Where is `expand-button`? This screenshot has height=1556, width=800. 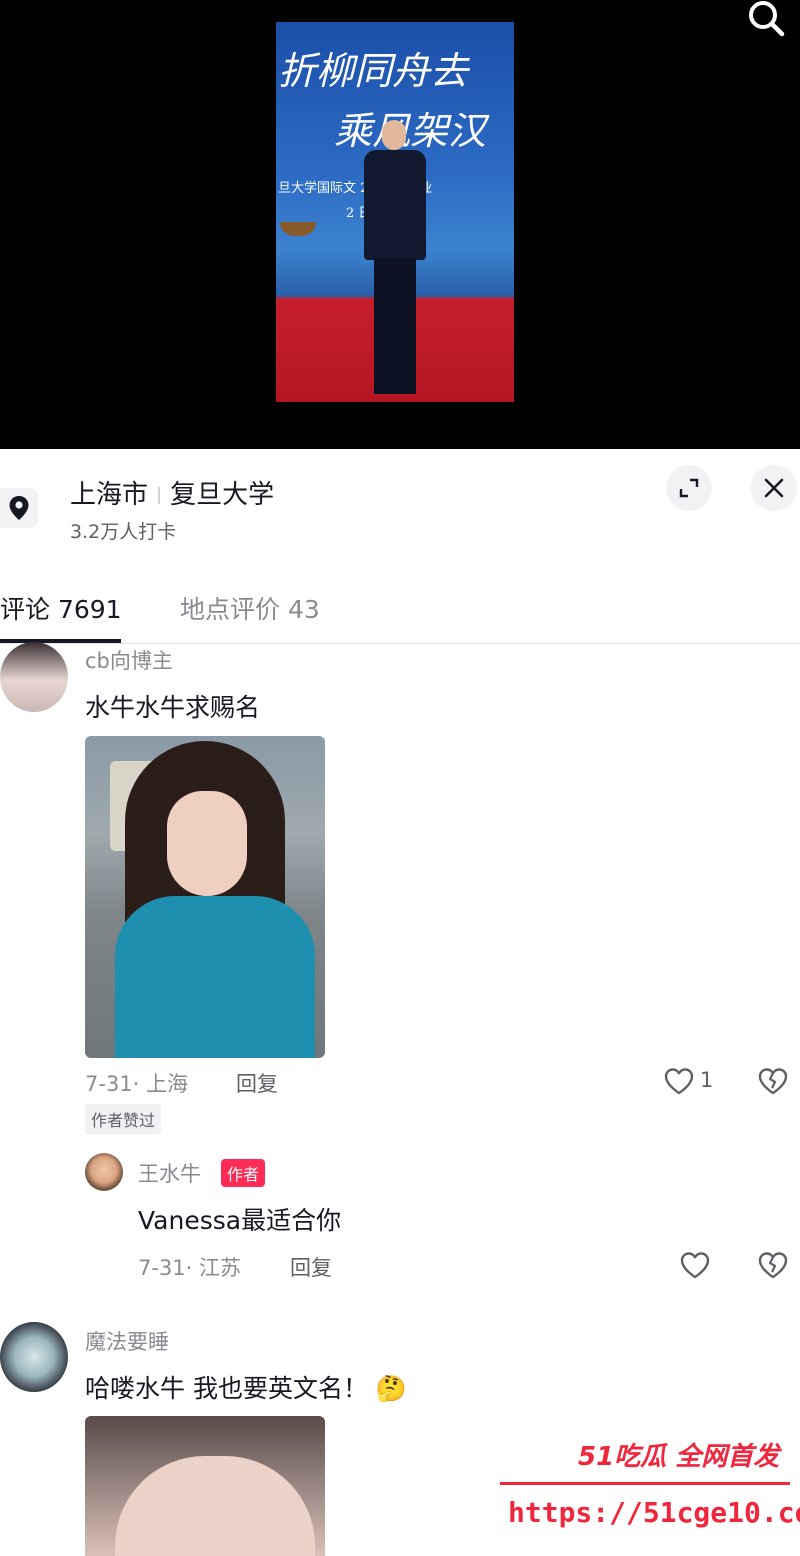 expand-button is located at coordinates (689, 488).